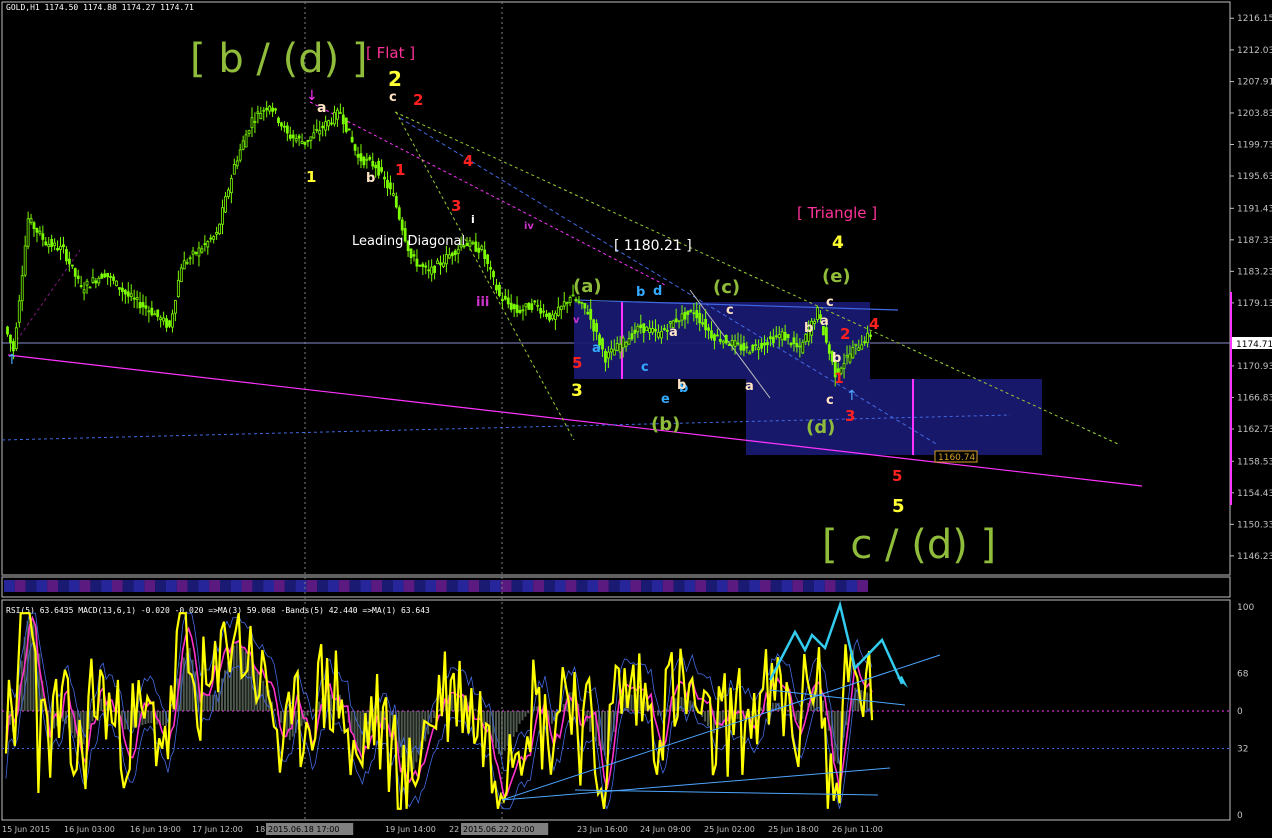 The image size is (1272, 838). Describe the element at coordinates (482, 302) in the screenshot. I see `wave-label: iii` at that location.